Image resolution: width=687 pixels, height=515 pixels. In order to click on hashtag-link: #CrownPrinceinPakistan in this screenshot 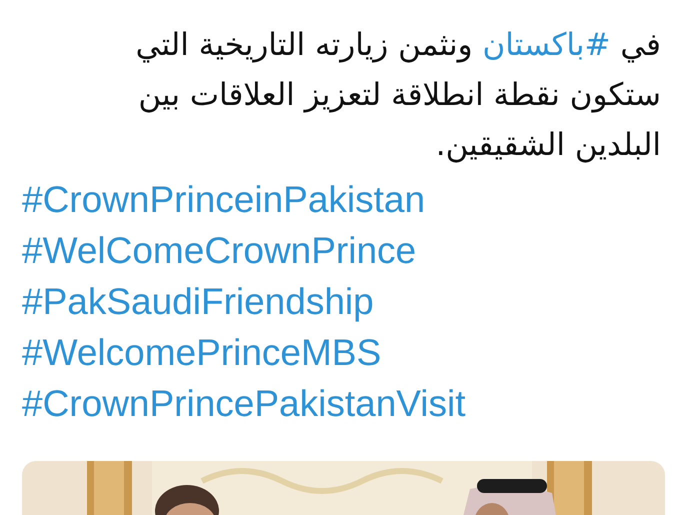, I will do `click(224, 199)`.